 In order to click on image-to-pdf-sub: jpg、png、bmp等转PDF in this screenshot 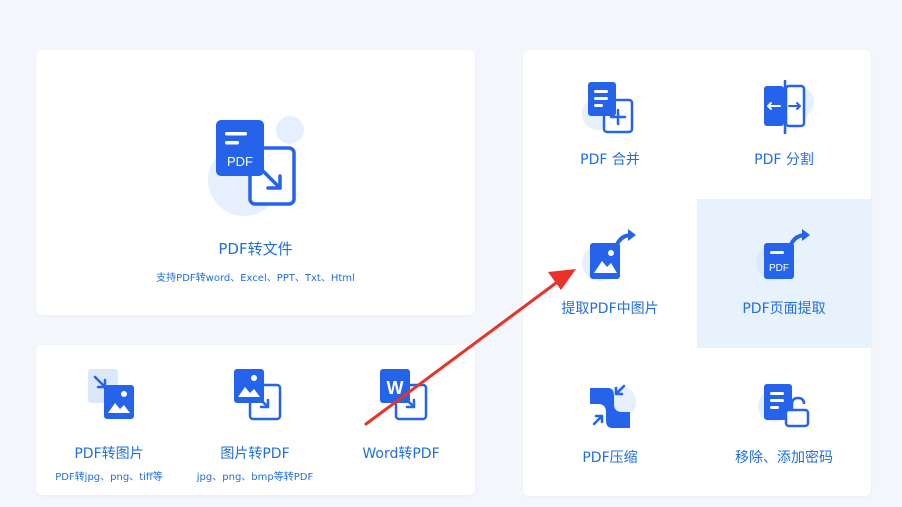, I will do `click(255, 477)`.